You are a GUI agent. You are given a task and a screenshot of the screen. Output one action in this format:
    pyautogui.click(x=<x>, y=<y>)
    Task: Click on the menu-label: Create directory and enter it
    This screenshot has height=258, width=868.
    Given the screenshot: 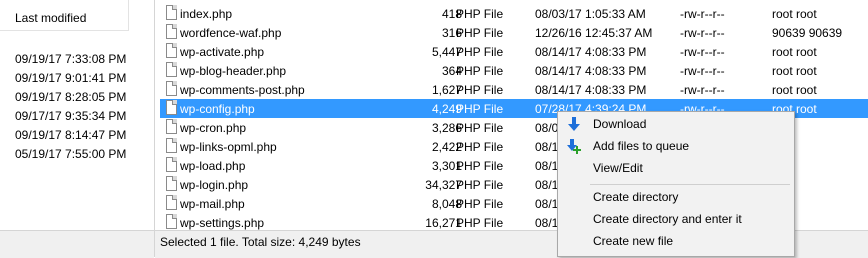 What is the action you would take?
    pyautogui.click(x=667, y=219)
    